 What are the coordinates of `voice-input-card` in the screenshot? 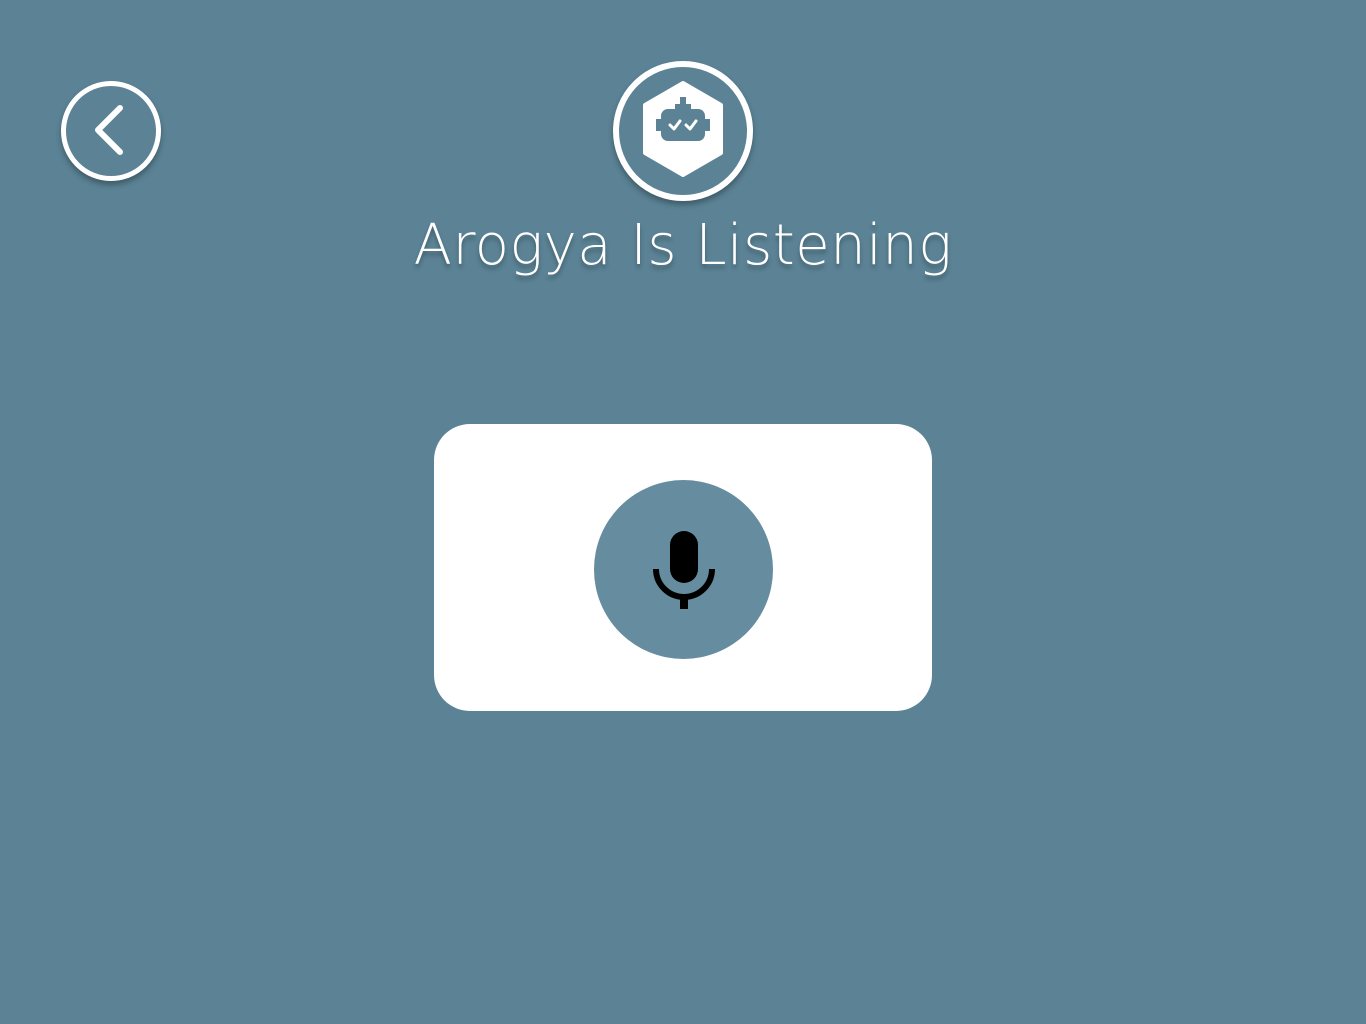 It's located at (683, 567).